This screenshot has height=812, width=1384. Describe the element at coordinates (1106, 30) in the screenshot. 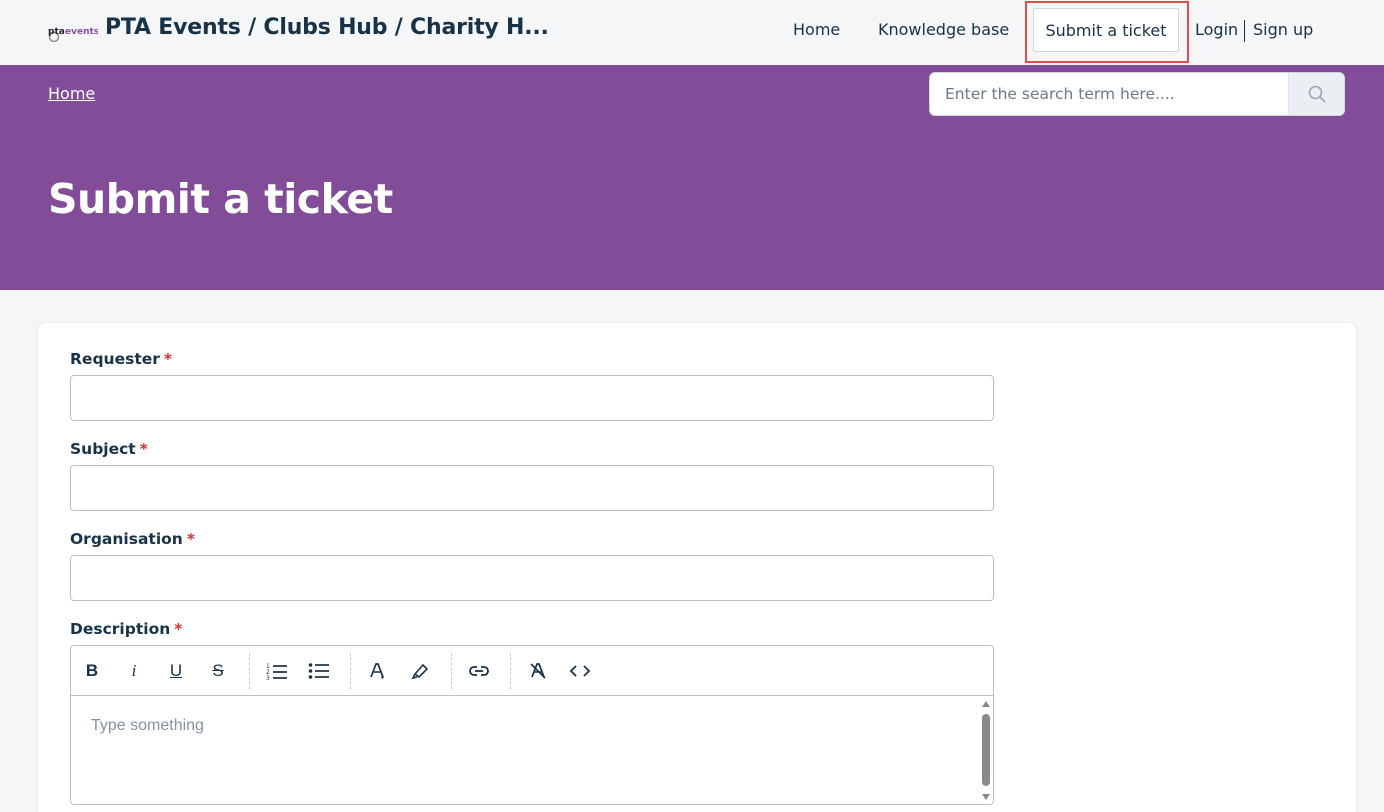

I see `nav-submit-ticket: Submit a ticket` at that location.